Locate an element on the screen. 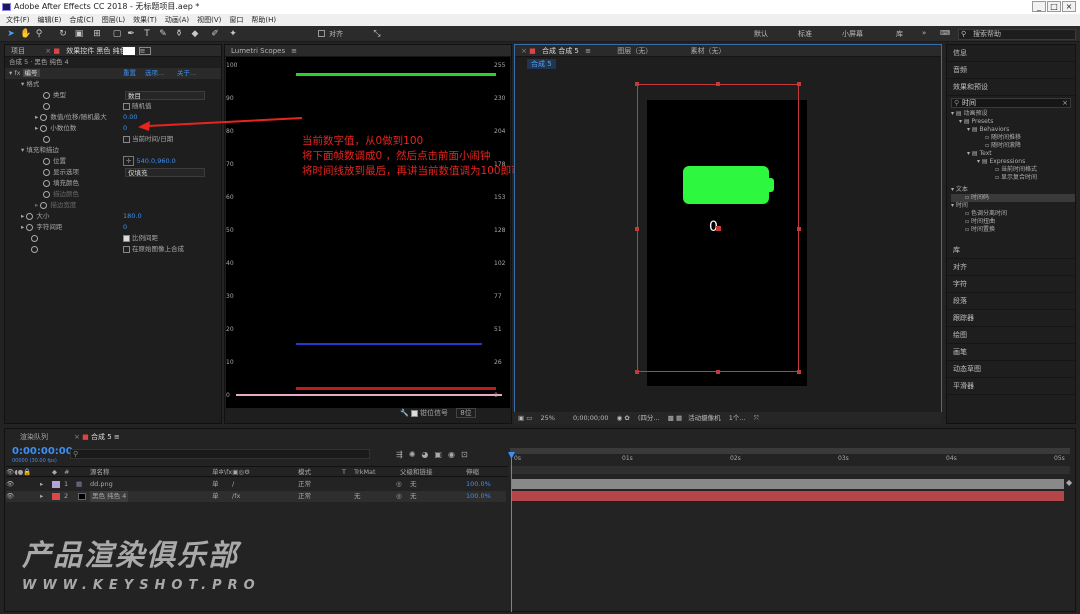 This screenshot has height=614, width=1080. workspace-library: 库 is located at coordinates (899, 34).